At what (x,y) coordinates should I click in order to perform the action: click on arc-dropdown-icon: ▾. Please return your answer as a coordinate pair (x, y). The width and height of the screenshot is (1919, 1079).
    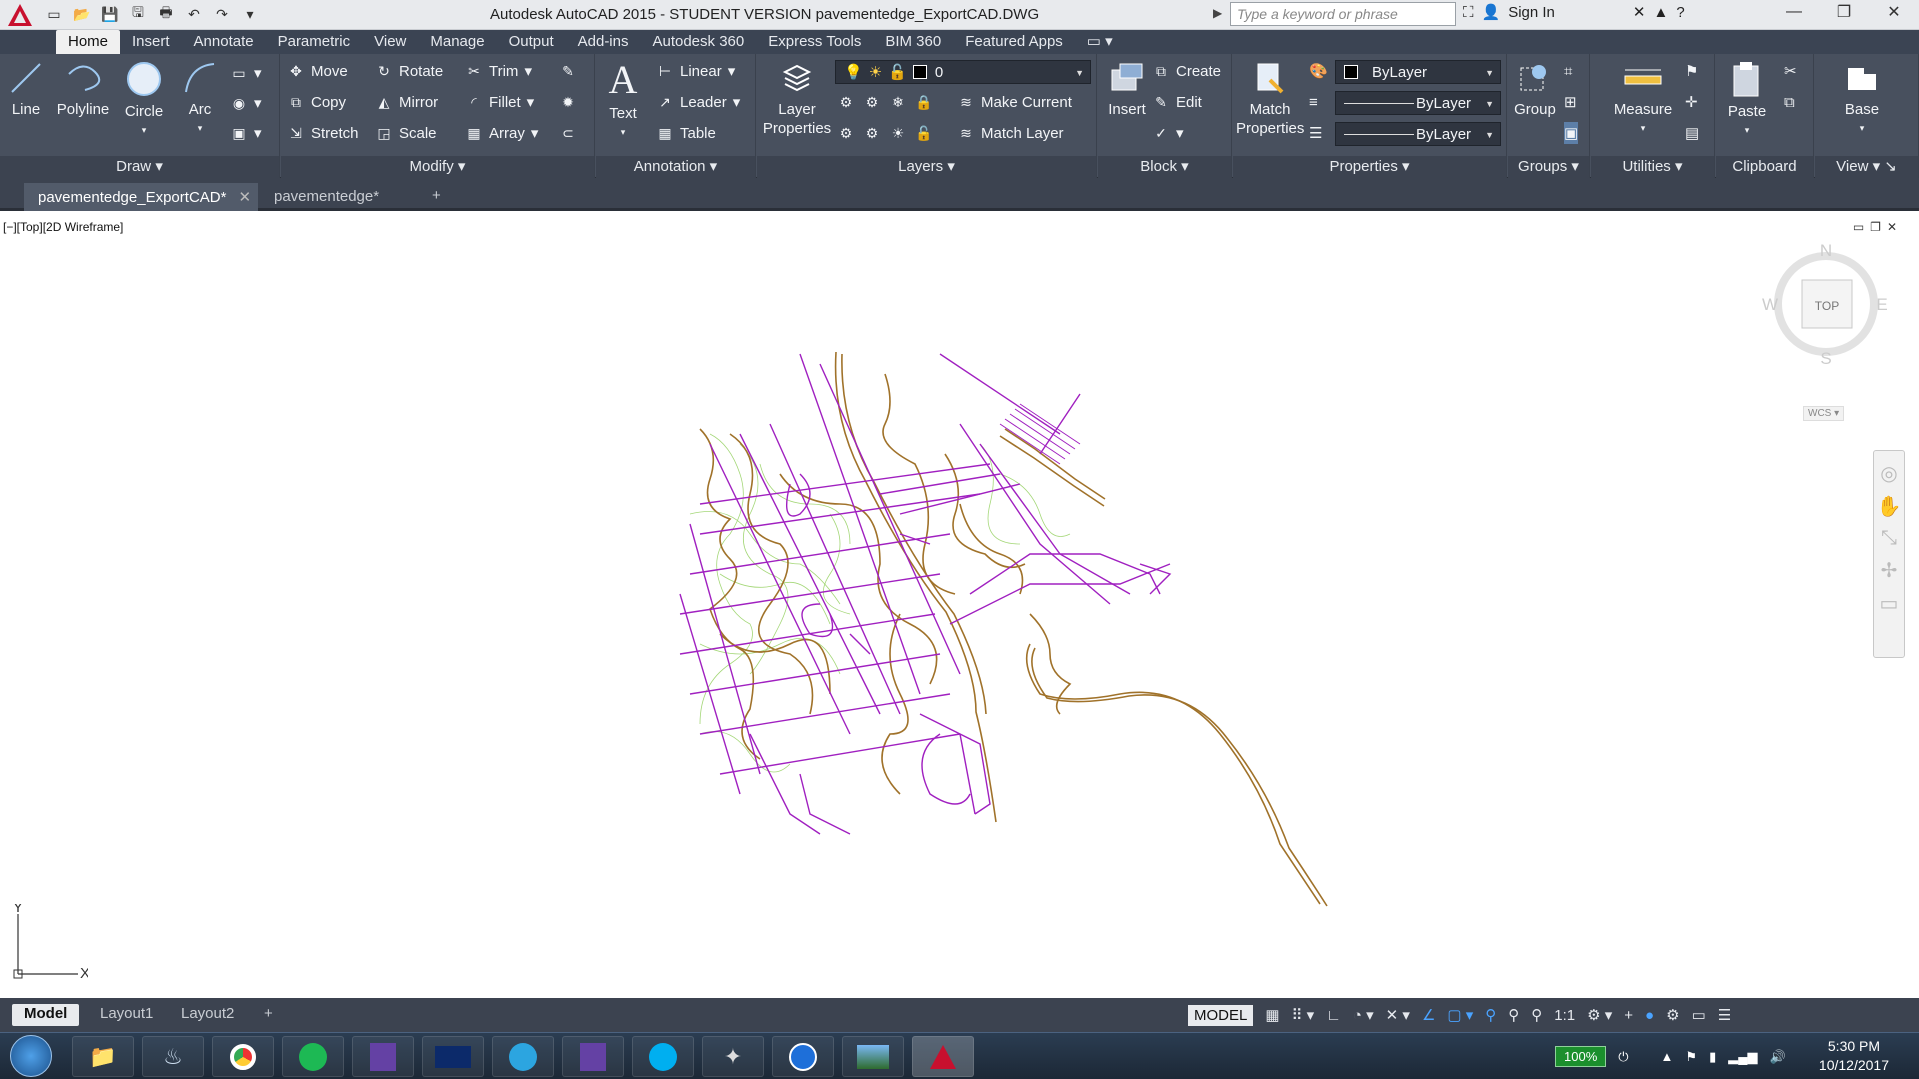
    Looking at the image, I should click on (200, 128).